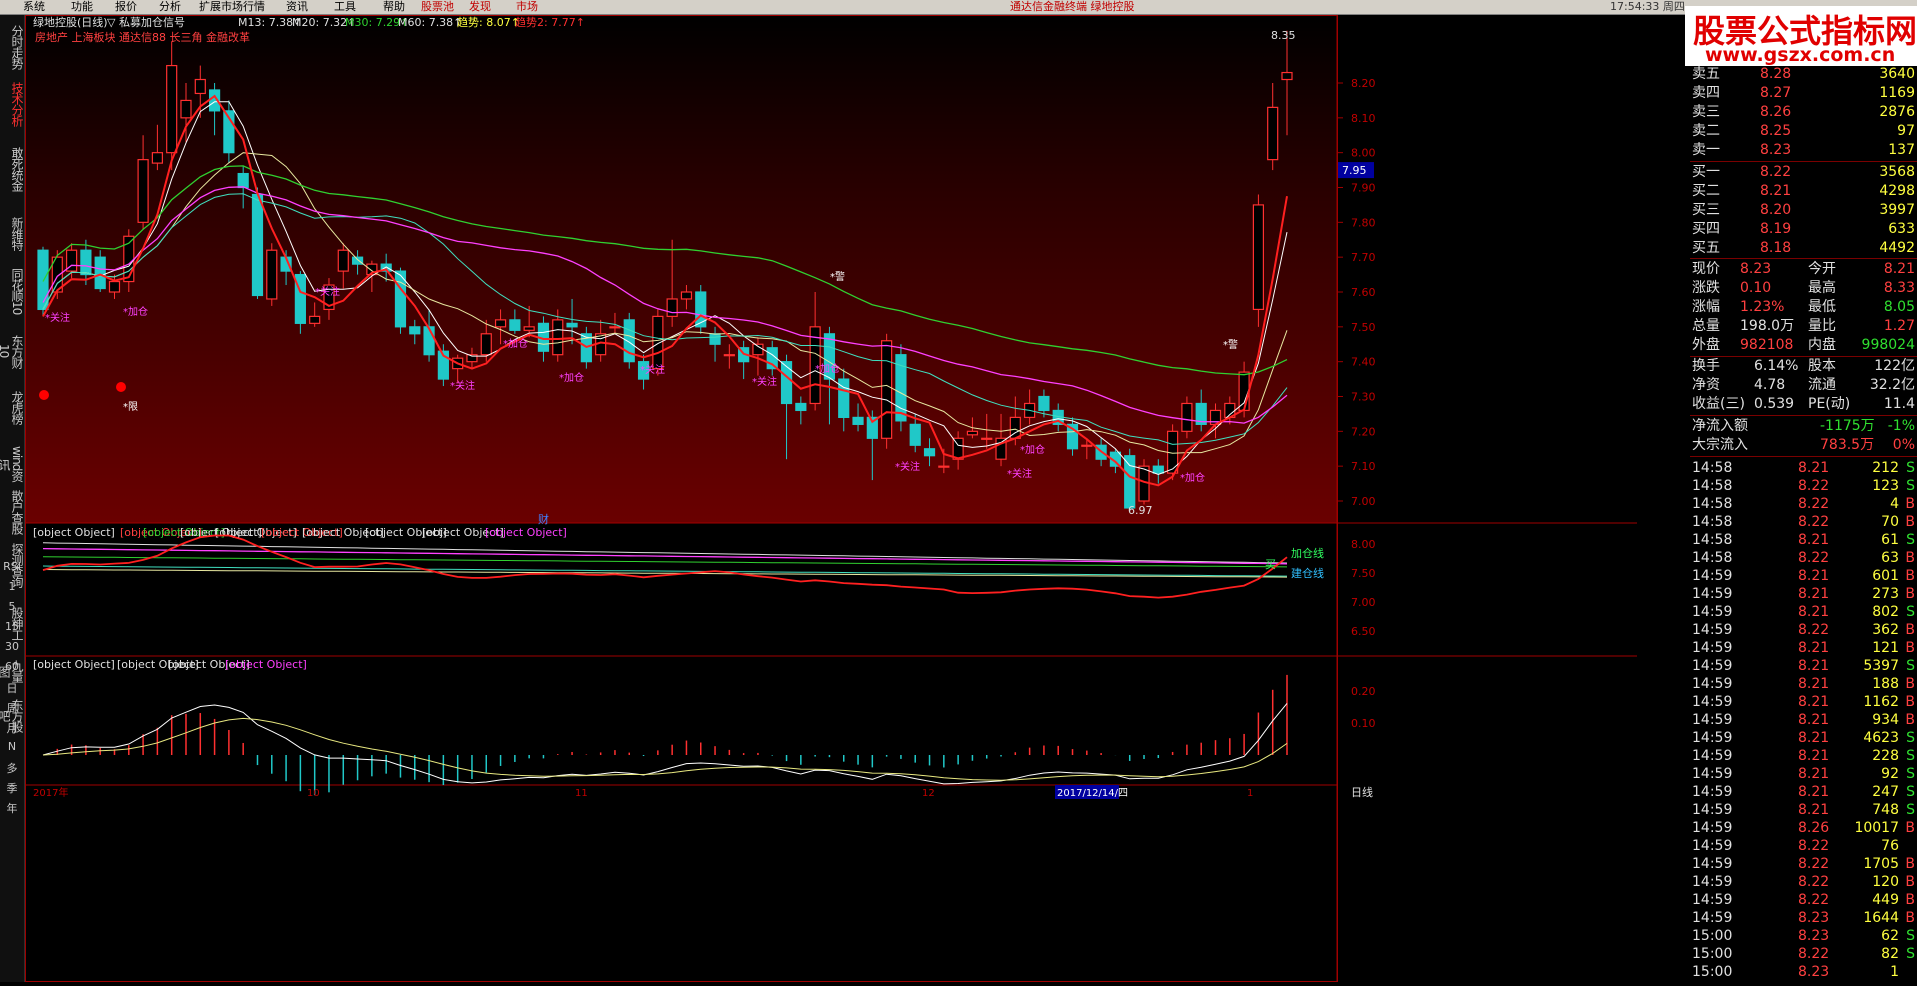  What do you see at coordinates (1706, 150) in the screenshot?
I see `ask-label: 卖一` at bounding box center [1706, 150].